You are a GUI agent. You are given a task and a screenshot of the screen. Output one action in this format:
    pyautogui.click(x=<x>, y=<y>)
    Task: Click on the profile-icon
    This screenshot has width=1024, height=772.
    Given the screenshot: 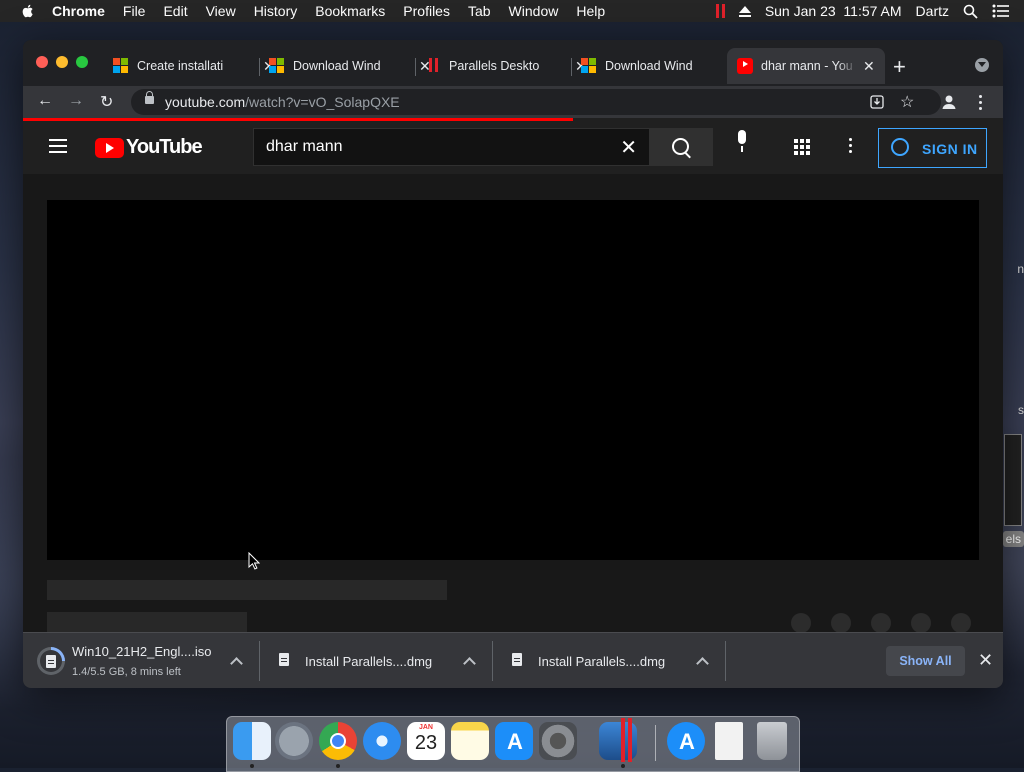 What is the action you would take?
    pyautogui.click(x=949, y=102)
    